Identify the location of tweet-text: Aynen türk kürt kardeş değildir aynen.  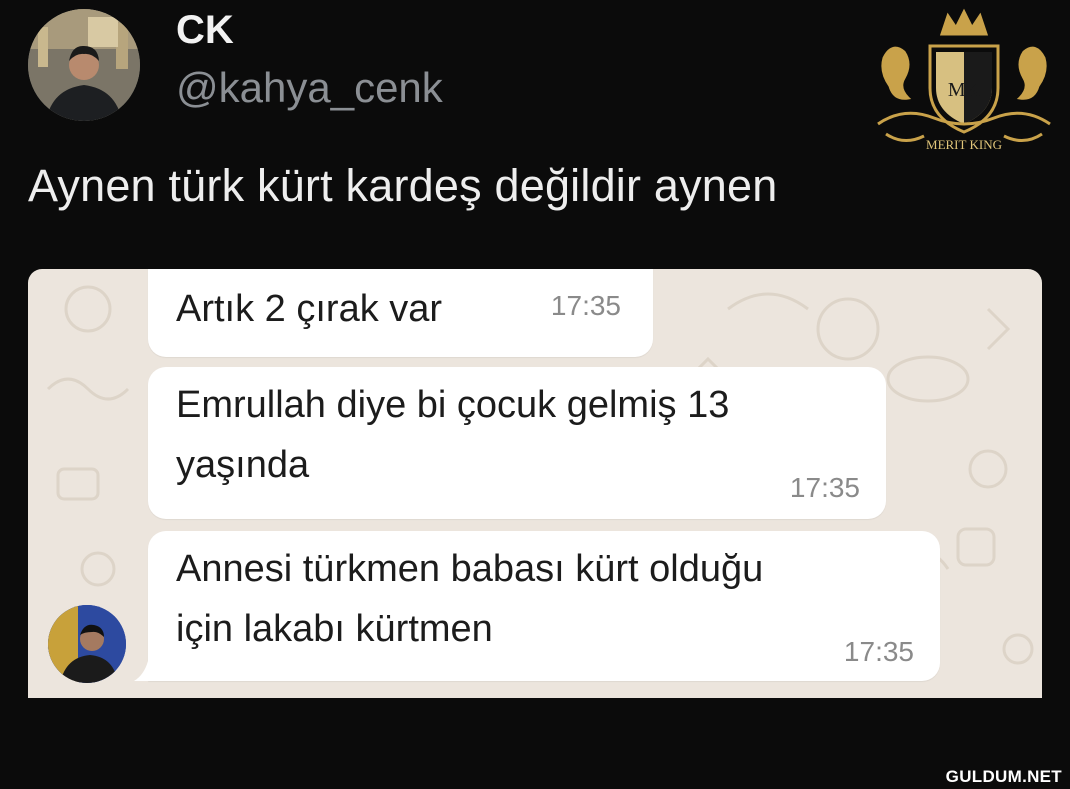
(403, 185).